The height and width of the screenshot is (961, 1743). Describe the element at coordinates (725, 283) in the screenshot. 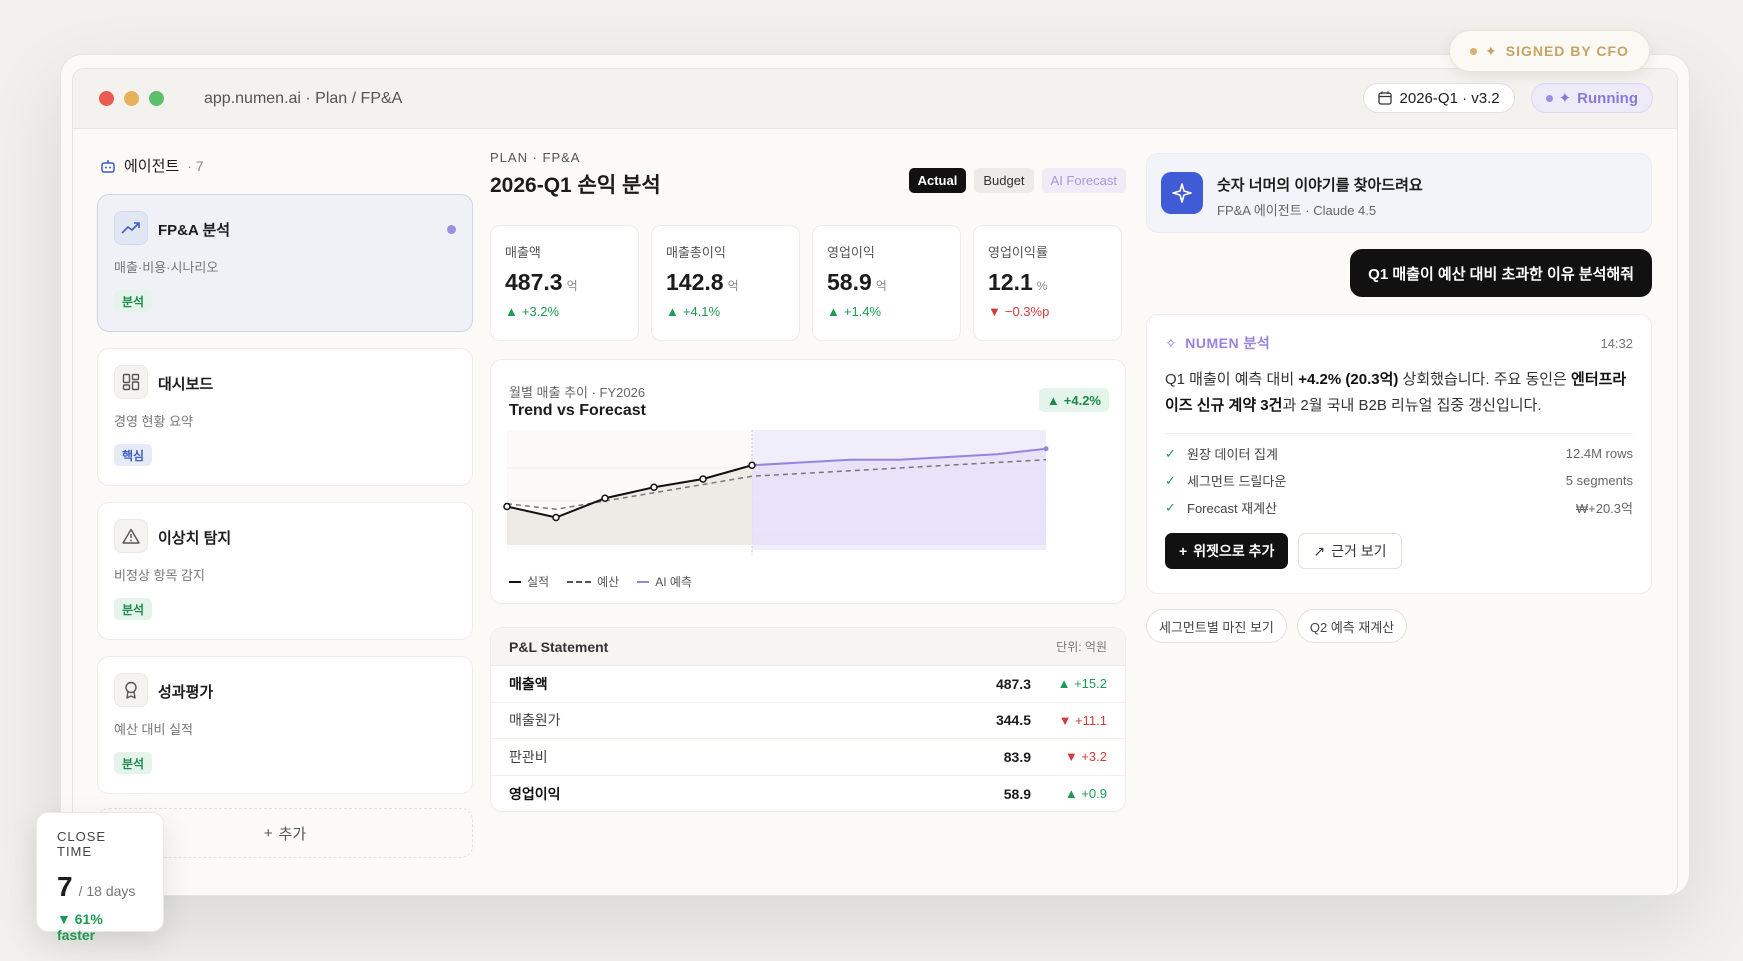

I see `kpi-card-gross-profit: 매출총이익 142.8 억 ▲ +4.1%` at that location.